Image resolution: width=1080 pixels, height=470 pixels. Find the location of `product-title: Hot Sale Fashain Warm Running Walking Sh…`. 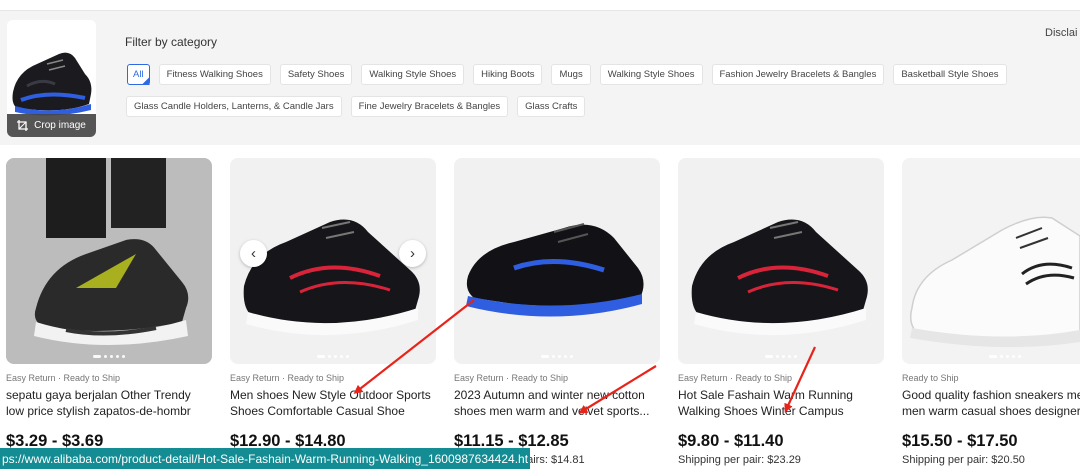

product-title: Hot Sale Fashain Warm Running Walking Sh… is located at coordinates (781, 403).